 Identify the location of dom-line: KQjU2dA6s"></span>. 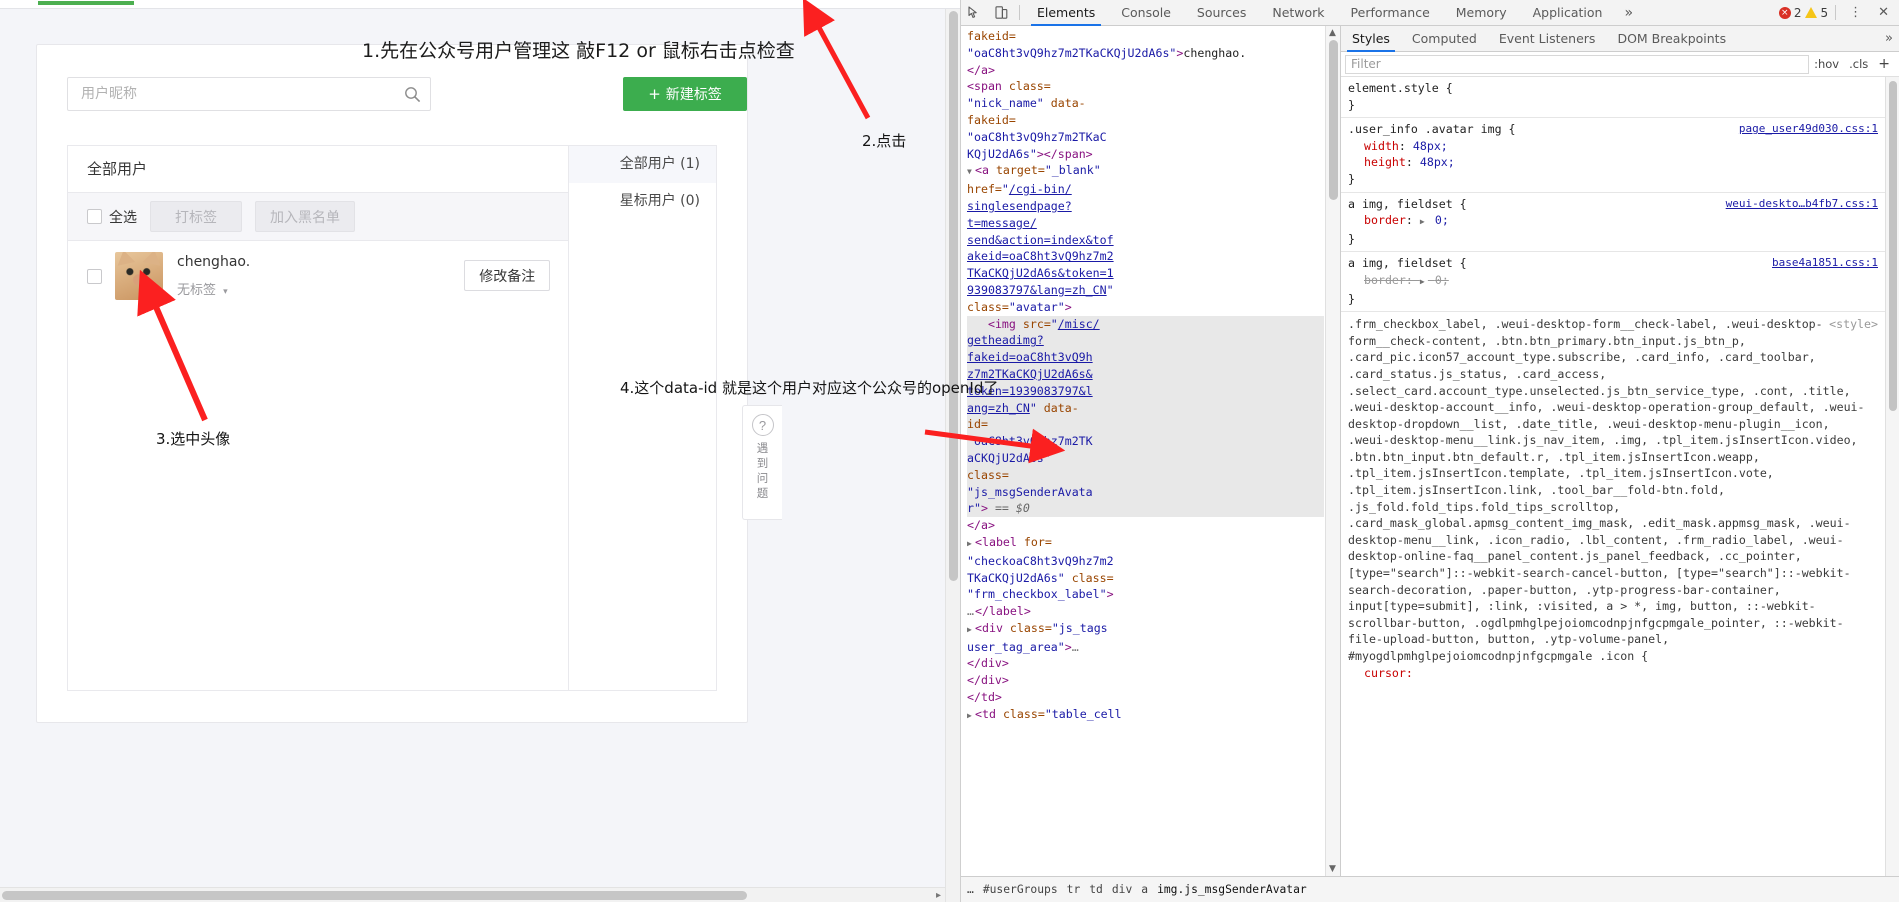
(1145, 154).